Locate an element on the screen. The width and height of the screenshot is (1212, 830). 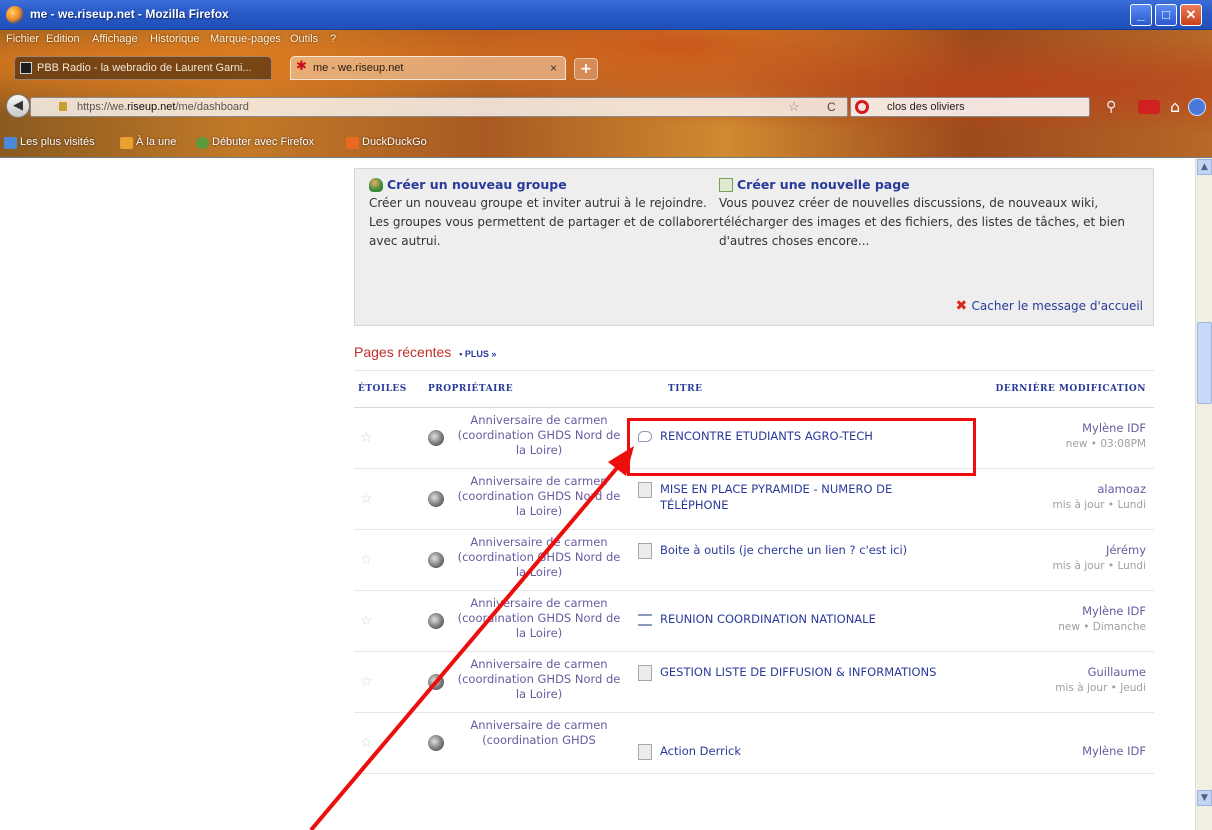
menu-edition: Edition is located at coordinates (63, 39).